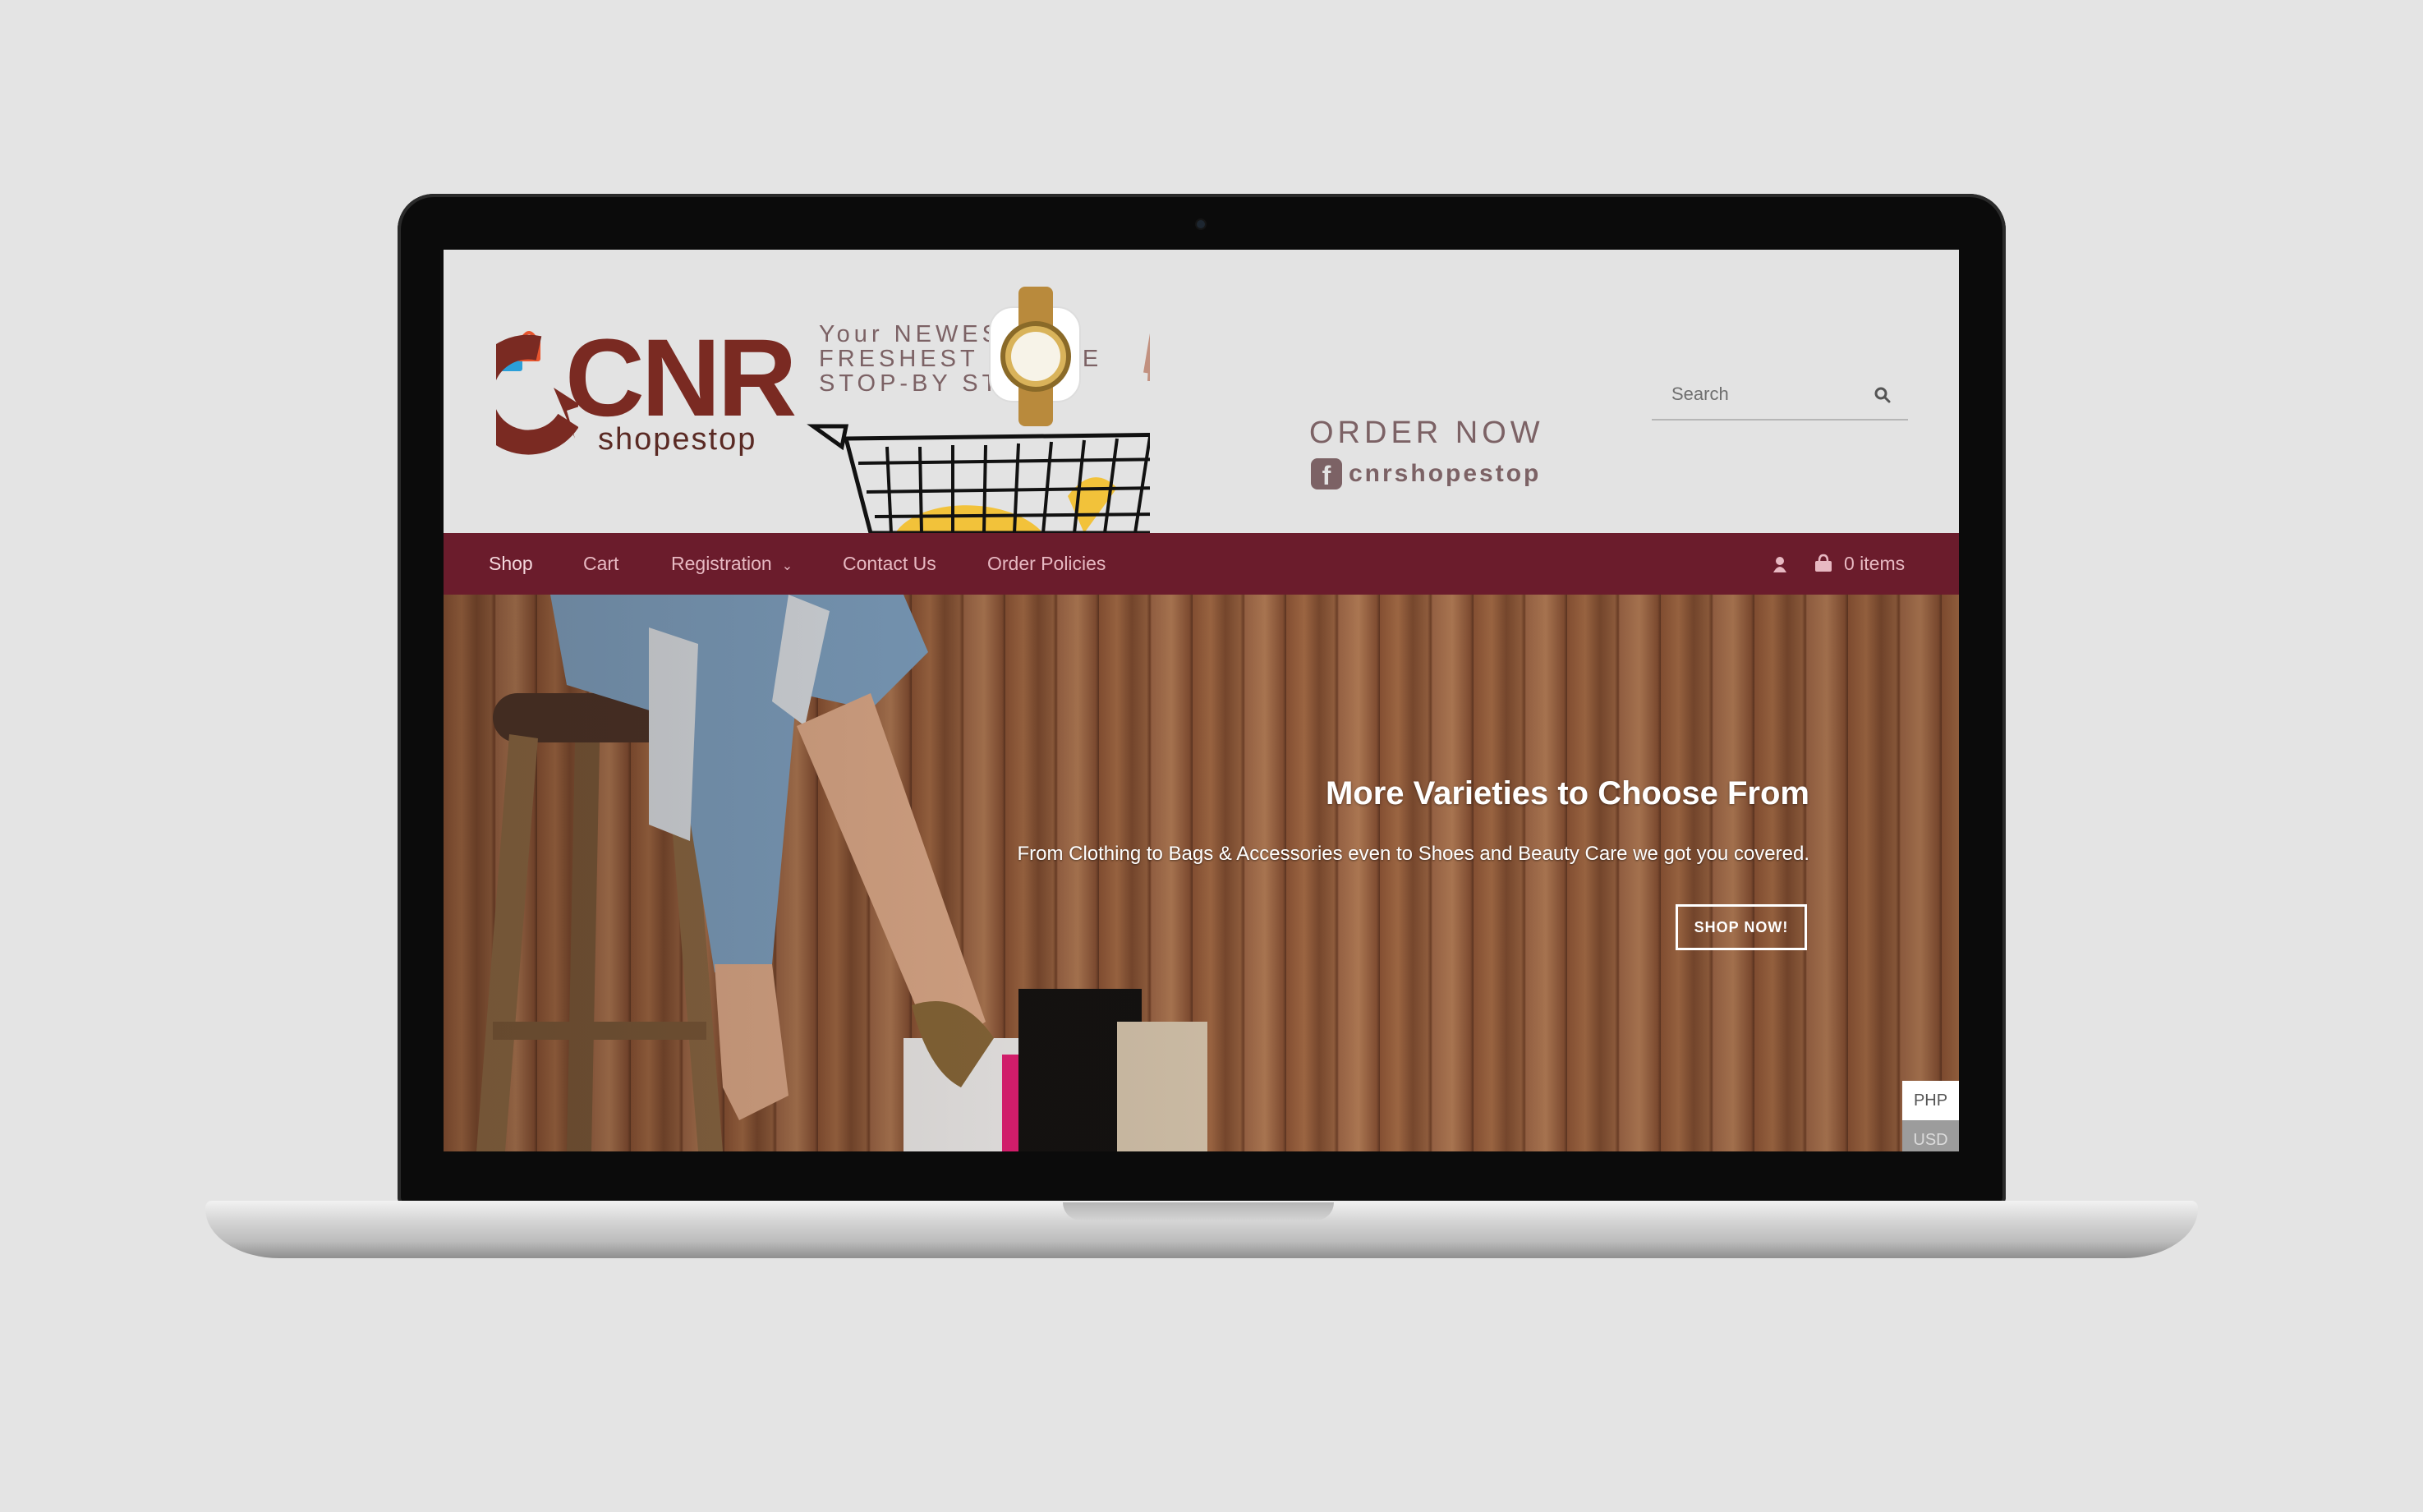 The width and height of the screenshot is (2423, 1512). What do you see at coordinates (1883, 395) in the screenshot?
I see `search-icon` at bounding box center [1883, 395].